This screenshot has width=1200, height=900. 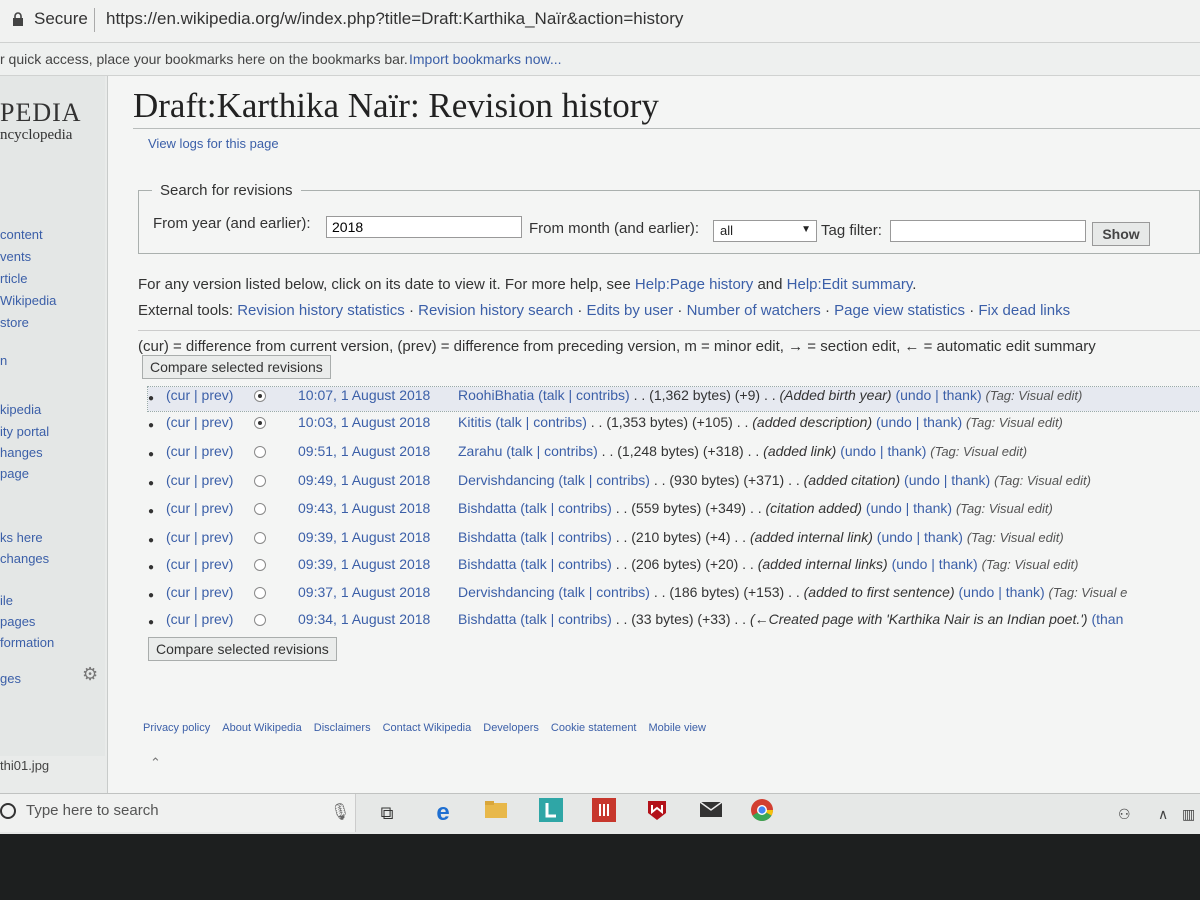 What do you see at coordinates (594, 728) in the screenshot?
I see `footer-cookie-statement: Cookie statement` at bounding box center [594, 728].